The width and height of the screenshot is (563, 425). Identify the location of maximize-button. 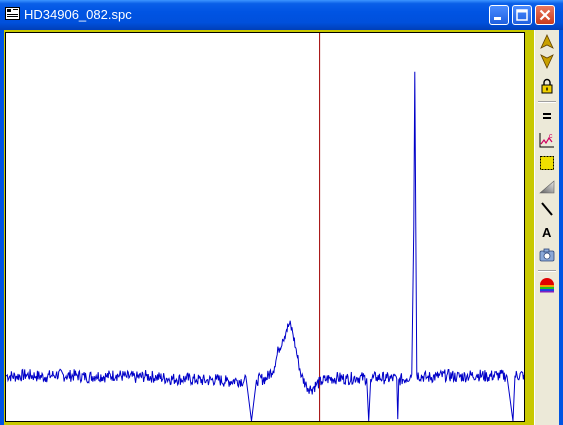
(522, 15).